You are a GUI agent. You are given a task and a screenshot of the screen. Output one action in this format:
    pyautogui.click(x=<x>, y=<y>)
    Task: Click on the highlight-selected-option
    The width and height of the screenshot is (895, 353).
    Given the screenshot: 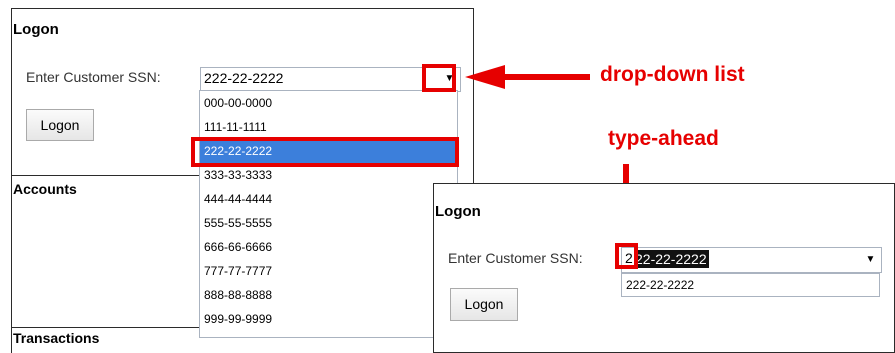 What is the action you would take?
    pyautogui.click(x=325, y=152)
    